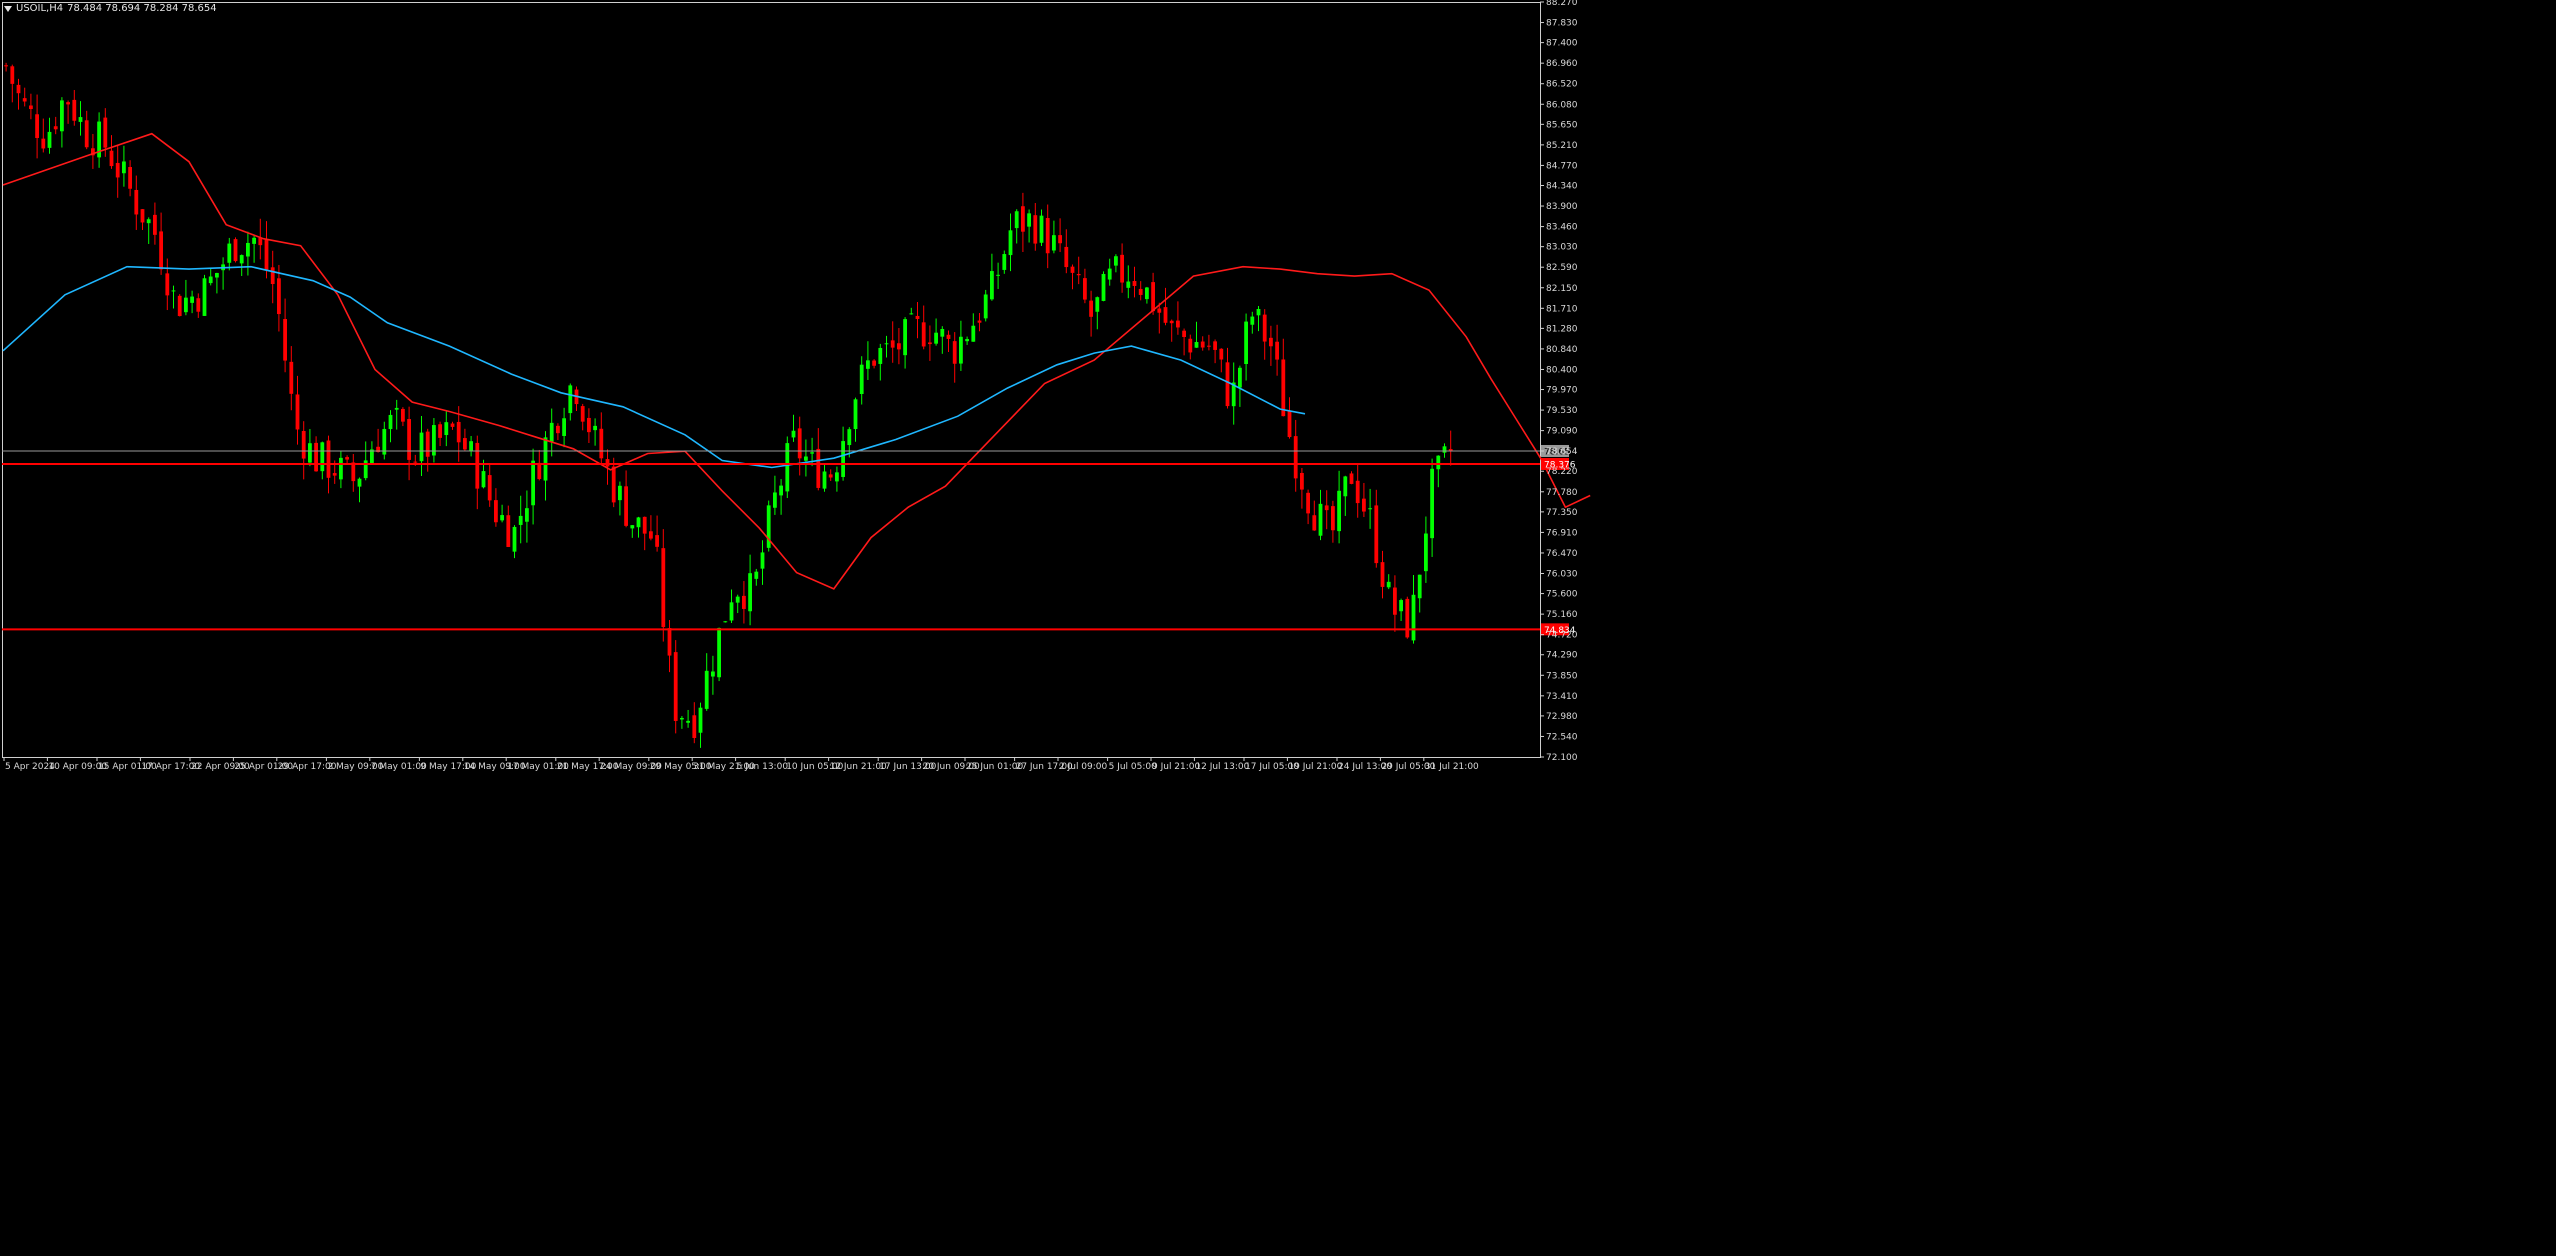 The width and height of the screenshot is (2556, 1256). I want to click on x-tick-label: 5 Jul 05:00, so click(1133, 767).